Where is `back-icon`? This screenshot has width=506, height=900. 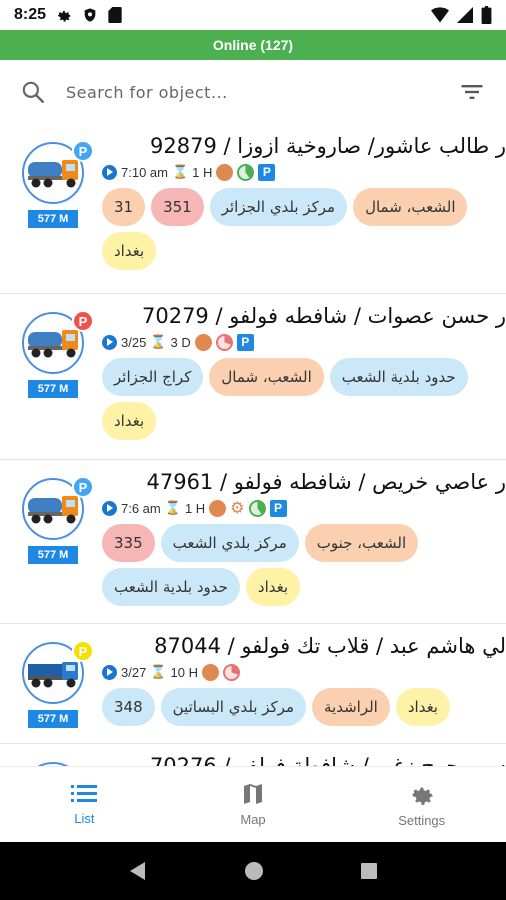
back-icon is located at coordinates (138, 871).